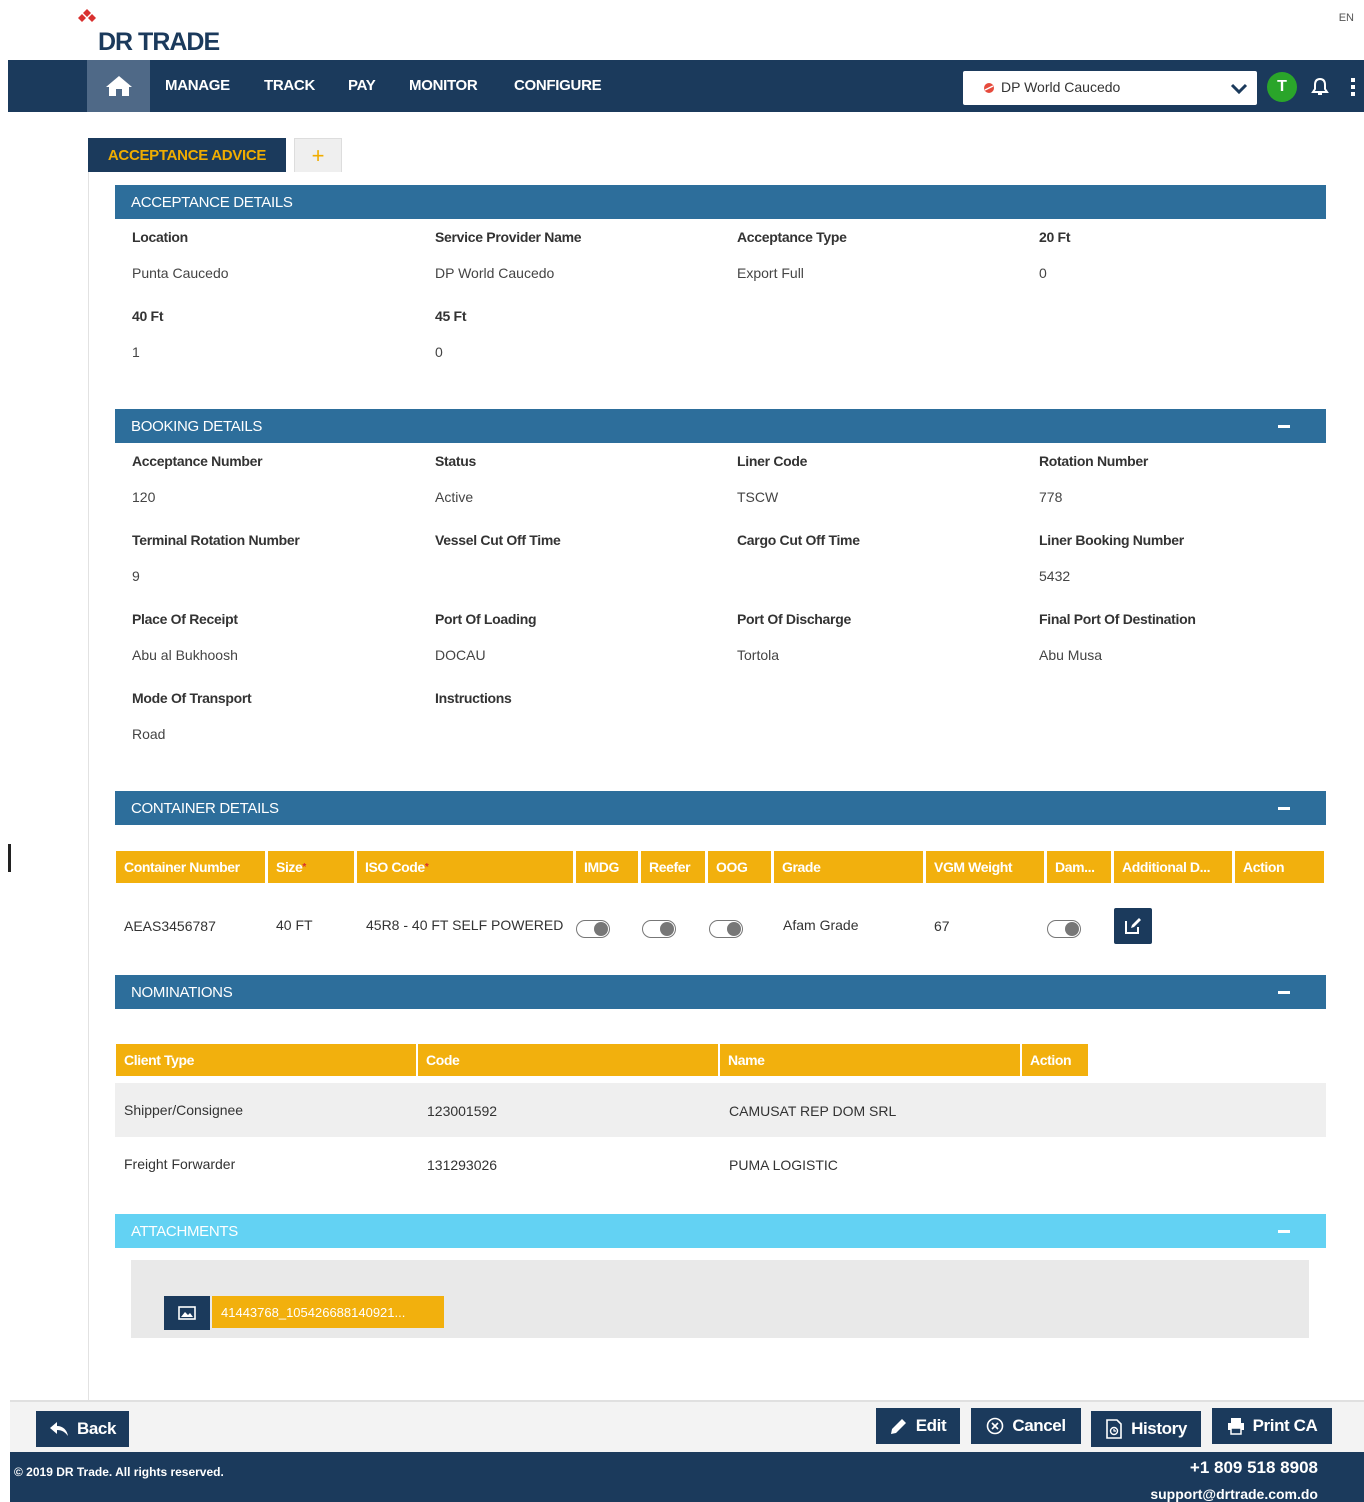  What do you see at coordinates (772, 461) in the screenshot?
I see `field-label: Liner Code` at bounding box center [772, 461].